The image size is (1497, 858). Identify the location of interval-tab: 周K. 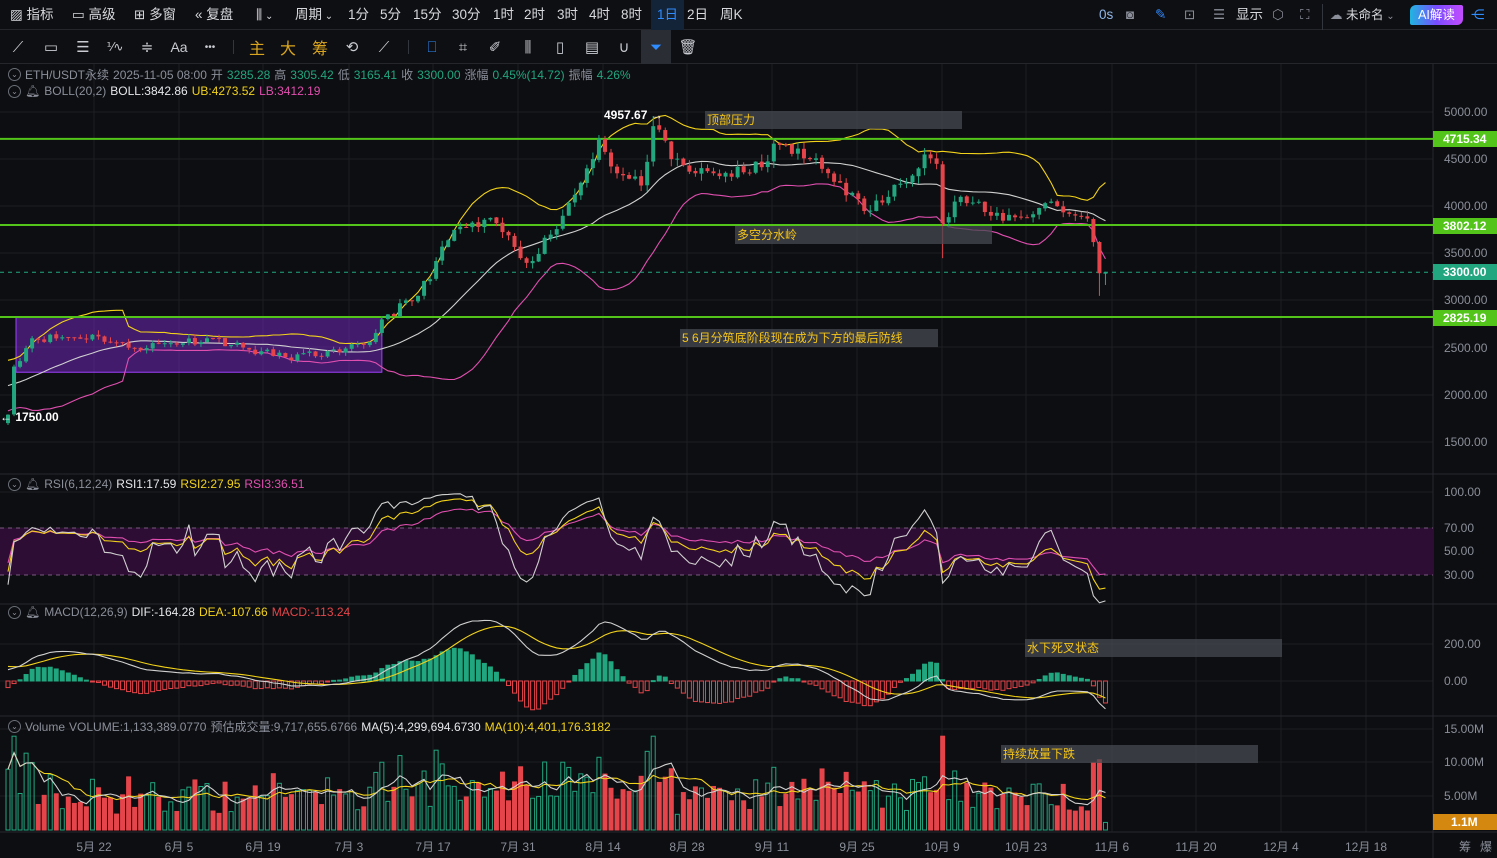
(731, 15).